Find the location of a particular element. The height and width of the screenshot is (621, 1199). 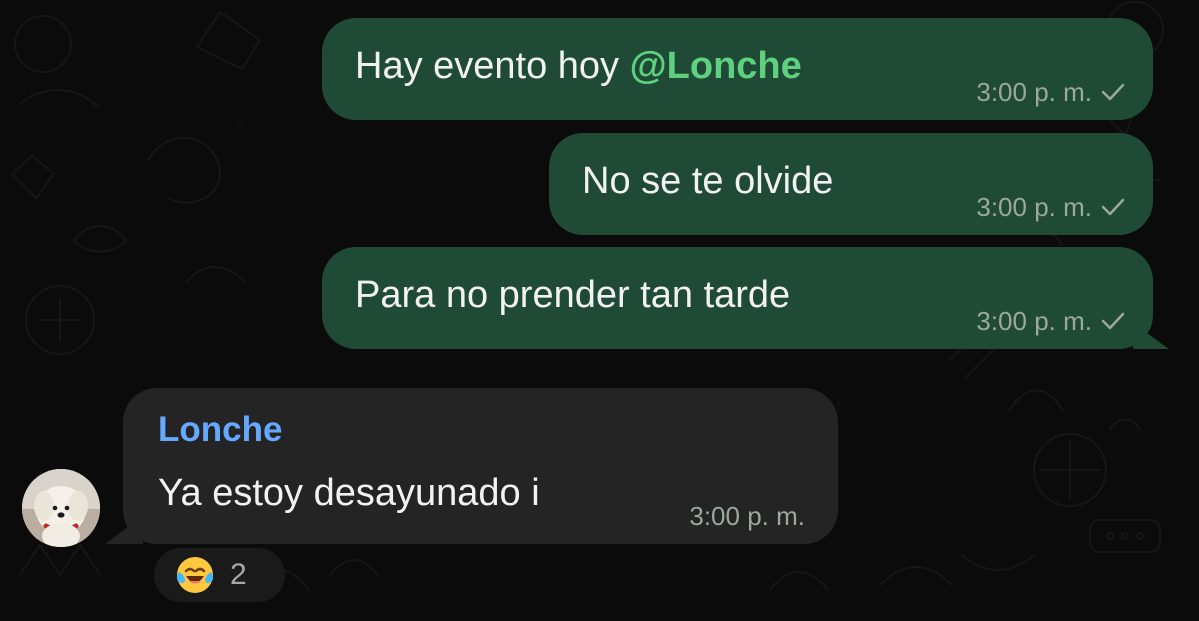

message-text-prefix: Hay evento hoy is located at coordinates (492, 66).